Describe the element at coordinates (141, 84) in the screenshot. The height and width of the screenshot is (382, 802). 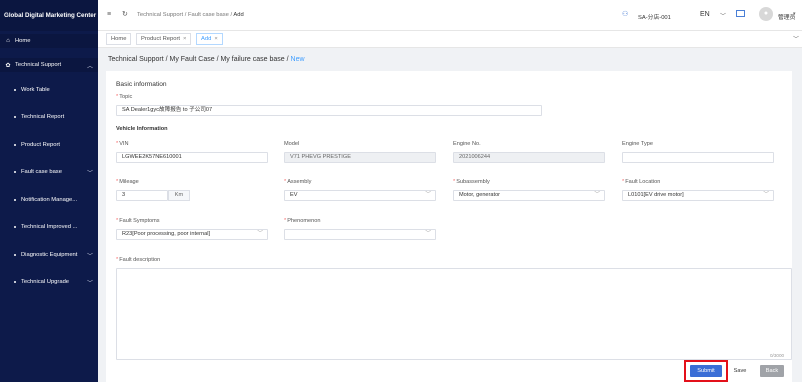
I see `section-basic-info: Basic information` at that location.